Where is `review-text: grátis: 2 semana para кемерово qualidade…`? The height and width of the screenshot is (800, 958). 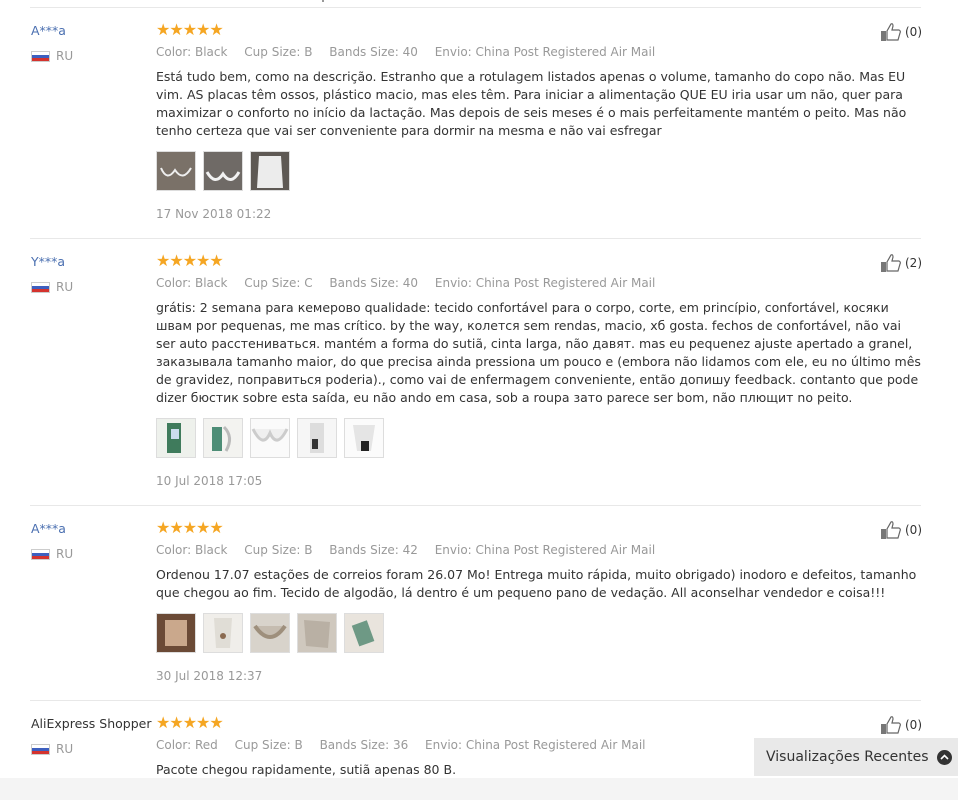
review-text: grátis: 2 semana para кемерово qualidade… is located at coordinates (538, 352).